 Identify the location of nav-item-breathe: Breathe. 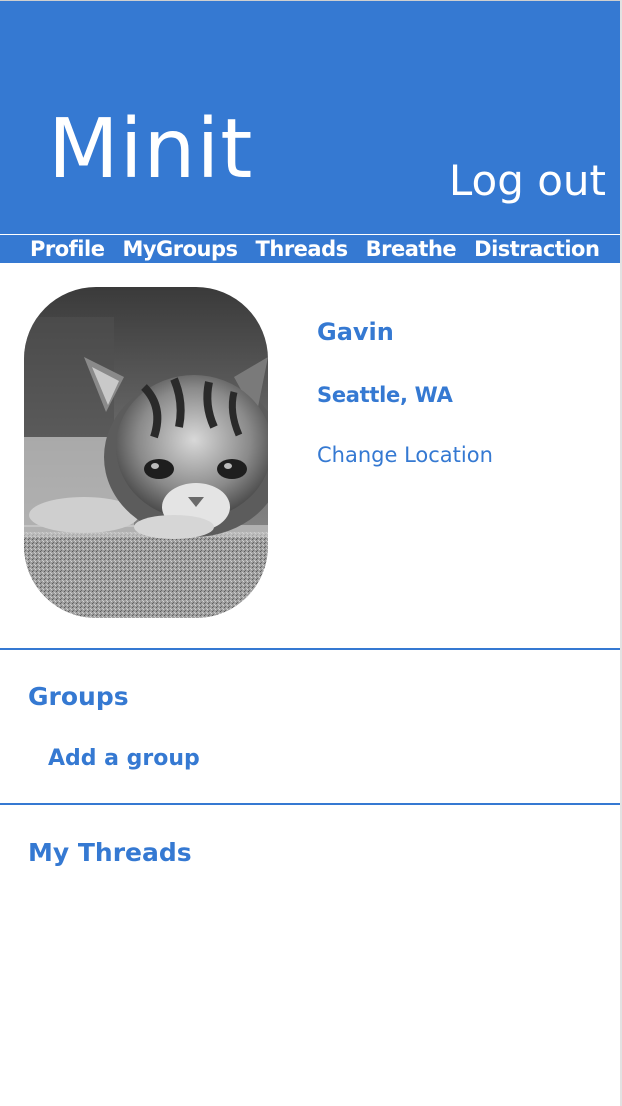
(411, 249).